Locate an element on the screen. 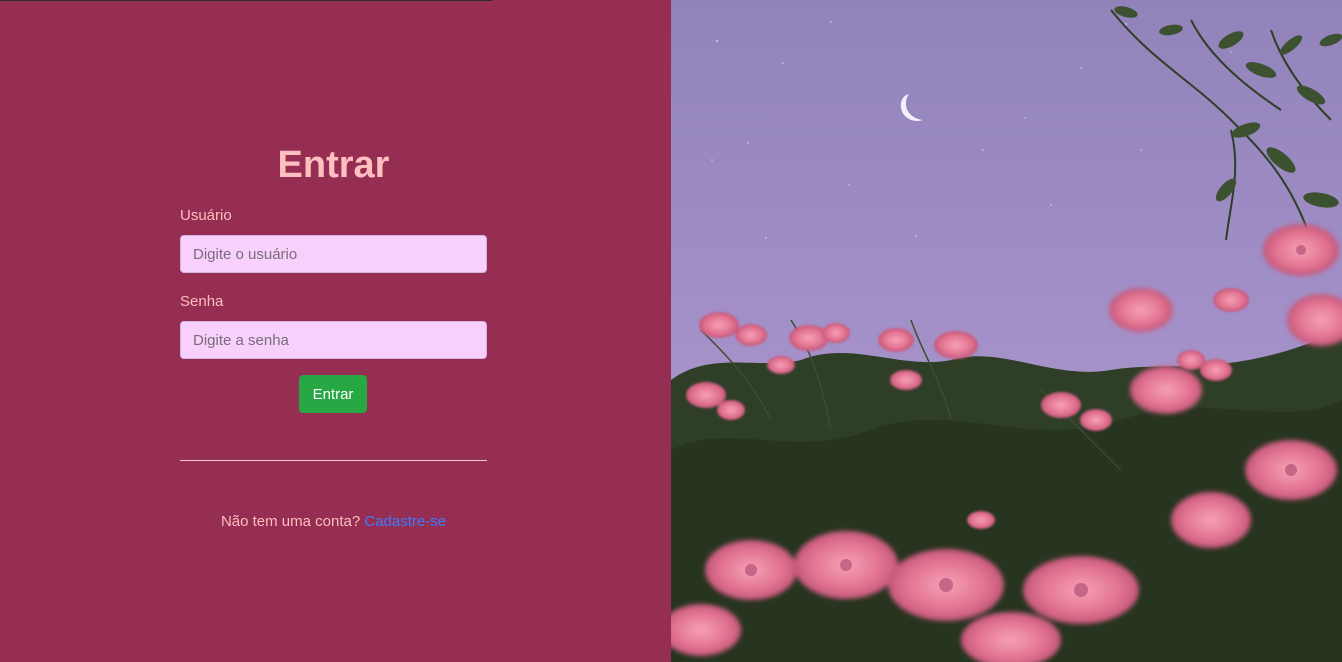 This screenshot has width=1342, height=662. divider is located at coordinates (333, 460).